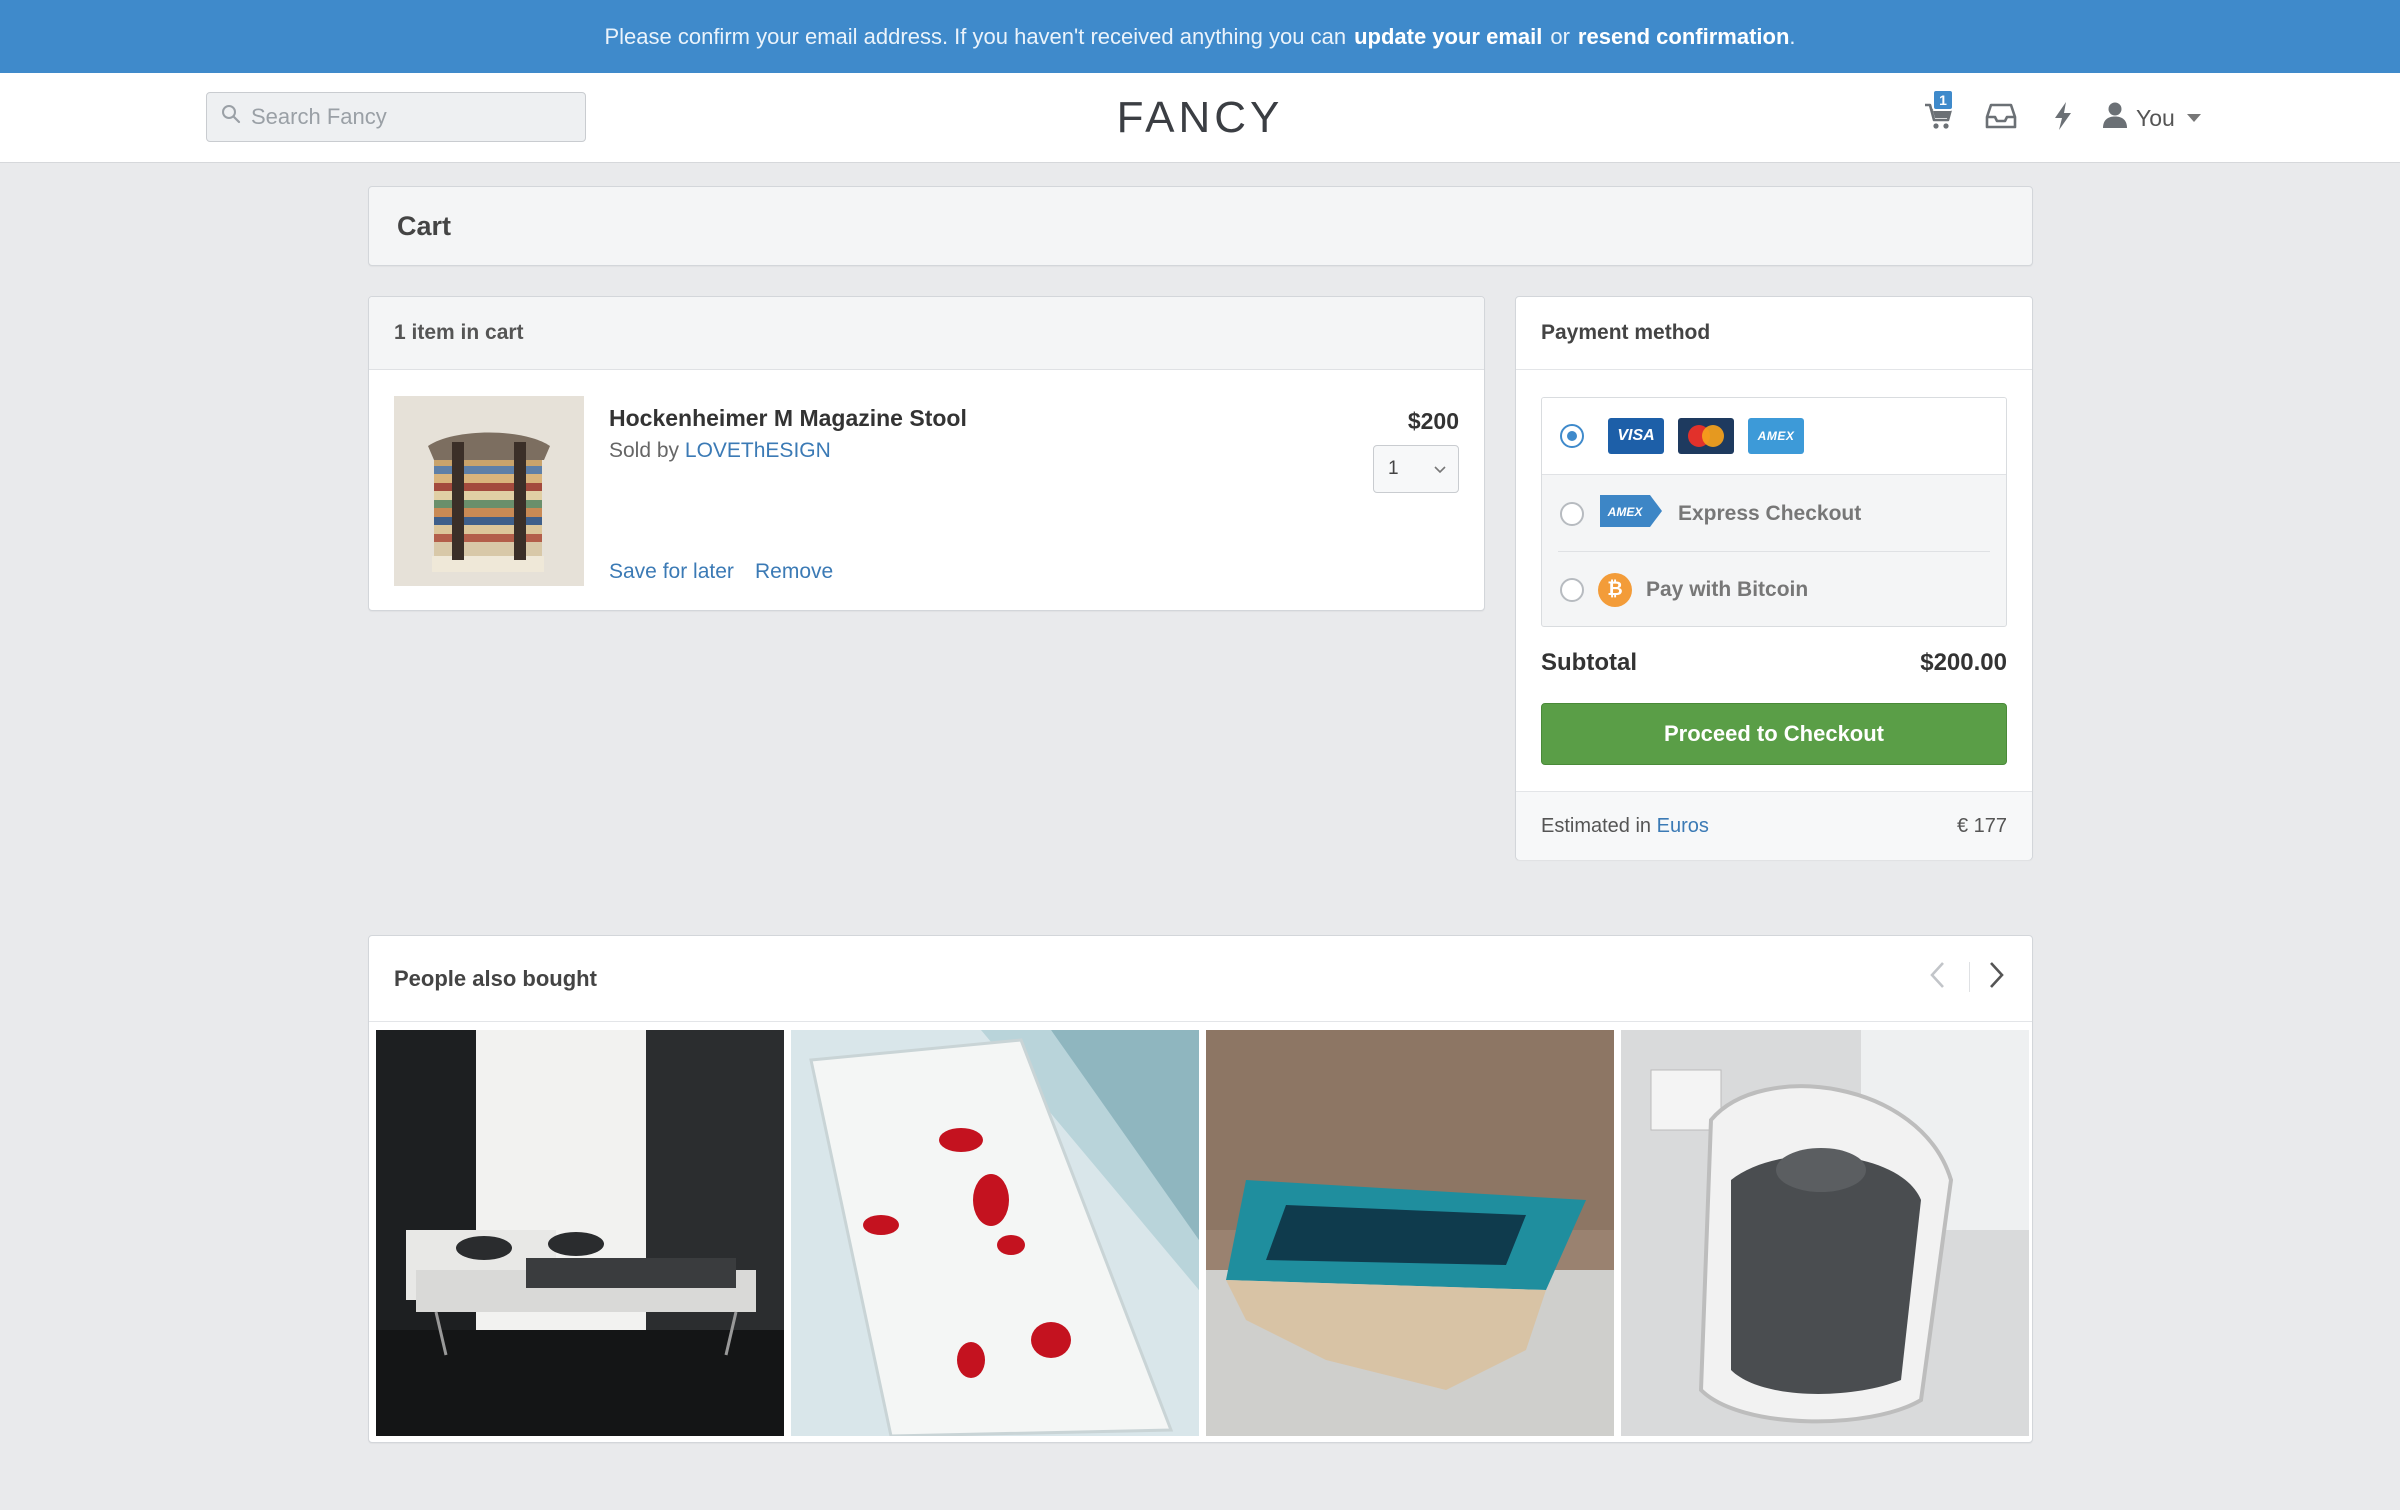 Image resolution: width=2400 pixels, height=1510 pixels. I want to click on user-icon, so click(2115, 118).